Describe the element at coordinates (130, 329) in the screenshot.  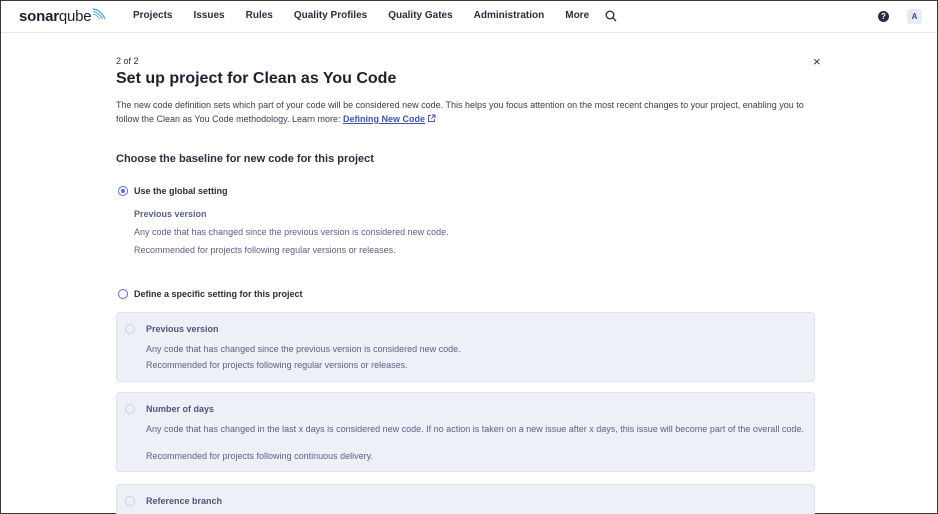
I see `previous-version-radio` at that location.